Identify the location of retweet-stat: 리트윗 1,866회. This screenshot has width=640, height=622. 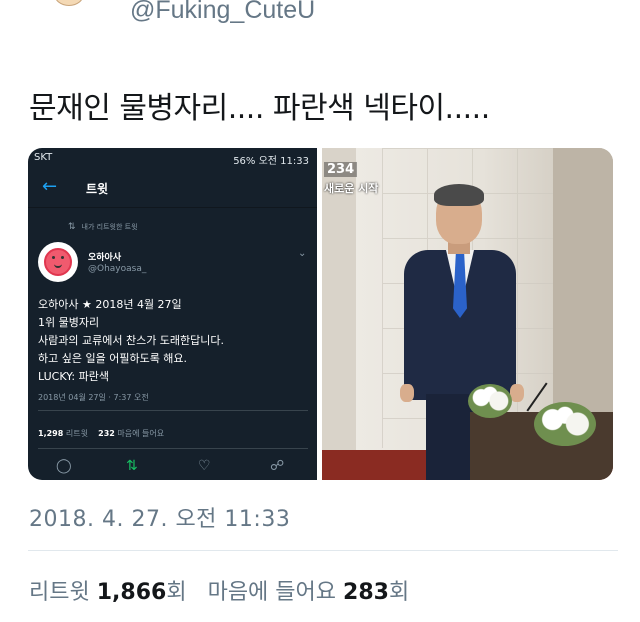
(111, 592).